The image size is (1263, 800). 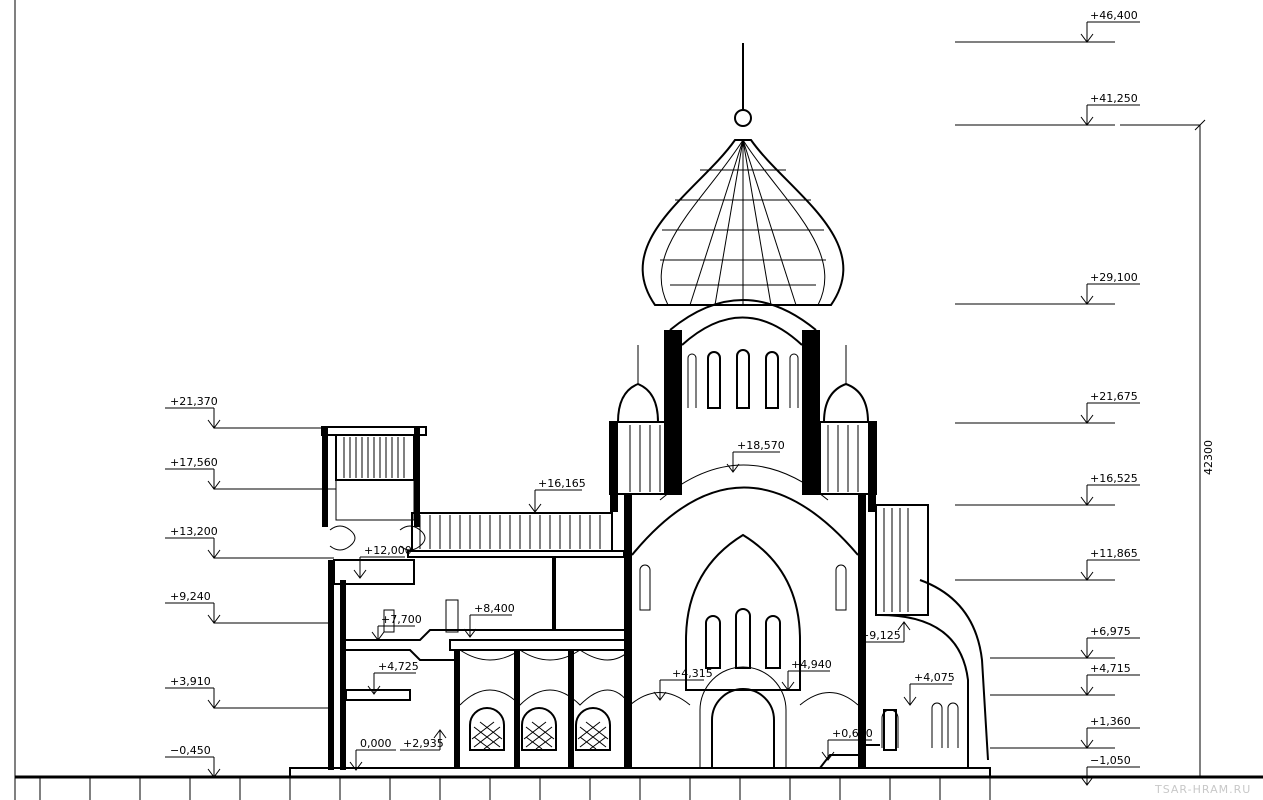 What do you see at coordinates (401, 619) in the screenshot?
I see `level-label: +7,700` at bounding box center [401, 619].